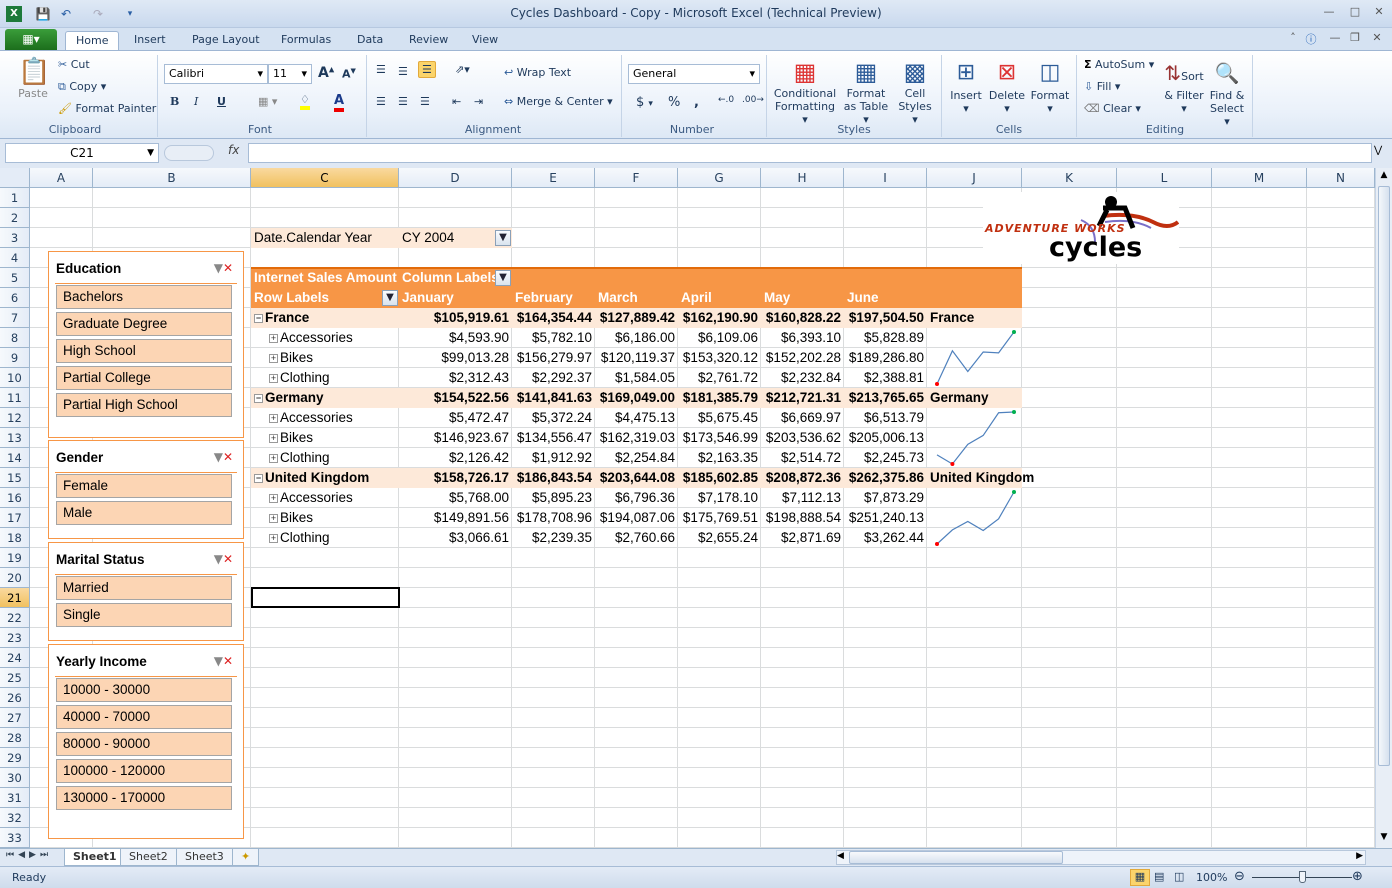 The image size is (1392, 888). I want to click on paste-button: 📋 Paste, so click(34, 78).